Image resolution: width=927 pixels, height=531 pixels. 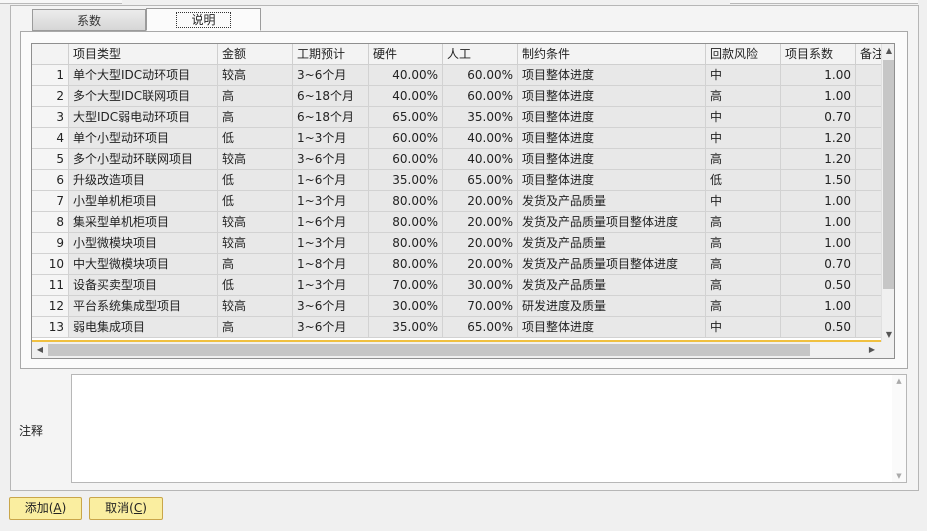 What do you see at coordinates (331, 222) in the screenshot?
I see `table-cell: 1~6个月` at bounding box center [331, 222].